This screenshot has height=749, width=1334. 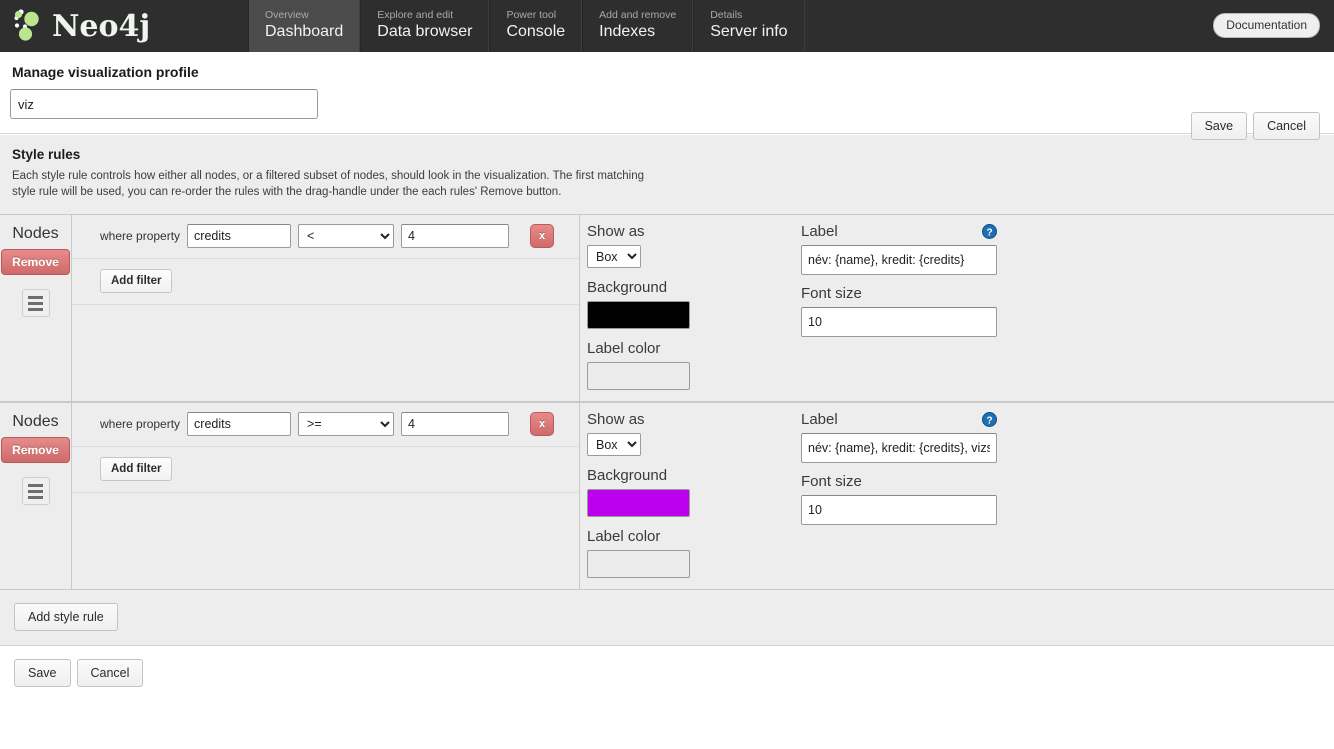 What do you see at coordinates (42, 673) in the screenshot?
I see `save-button-bottom: Save` at bounding box center [42, 673].